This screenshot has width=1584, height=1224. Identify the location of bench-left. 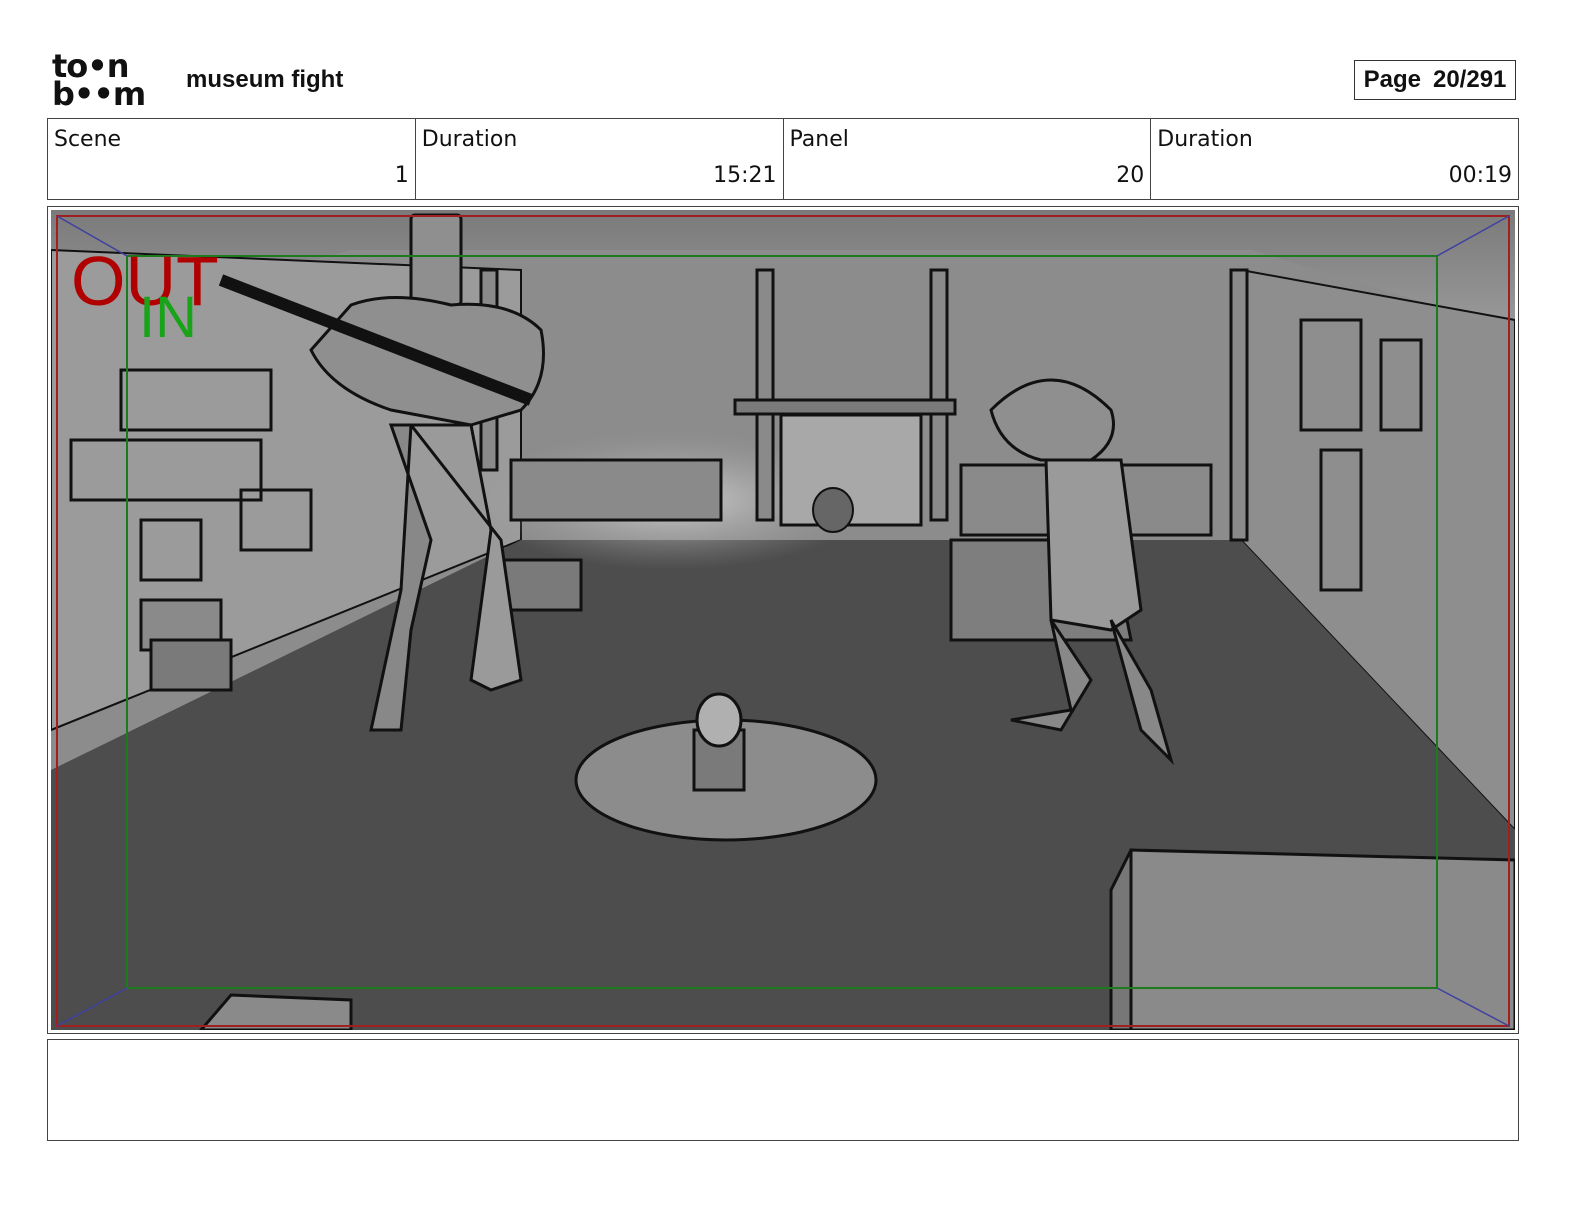
(616, 490).